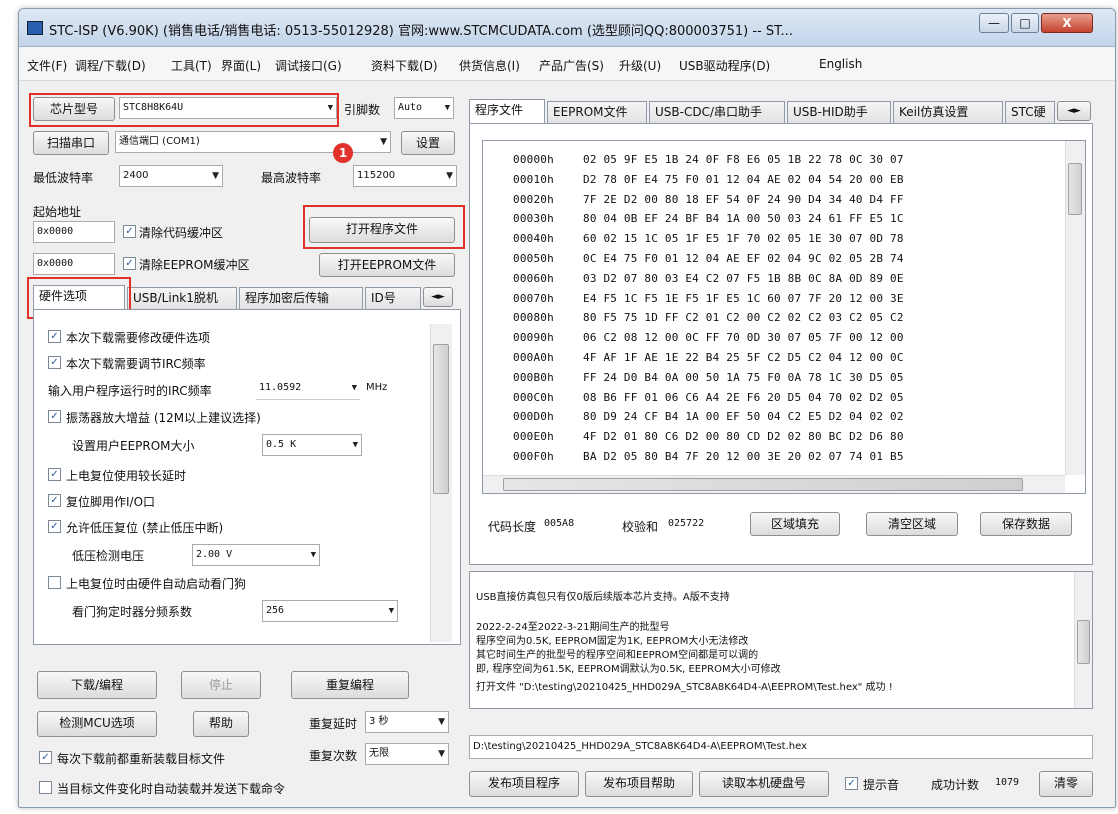 The height and width of the screenshot is (814, 1118). What do you see at coordinates (171, 789) in the screenshot?
I see `auto-send-label: 当目标文件变化时自动装载并发送下载命令` at bounding box center [171, 789].